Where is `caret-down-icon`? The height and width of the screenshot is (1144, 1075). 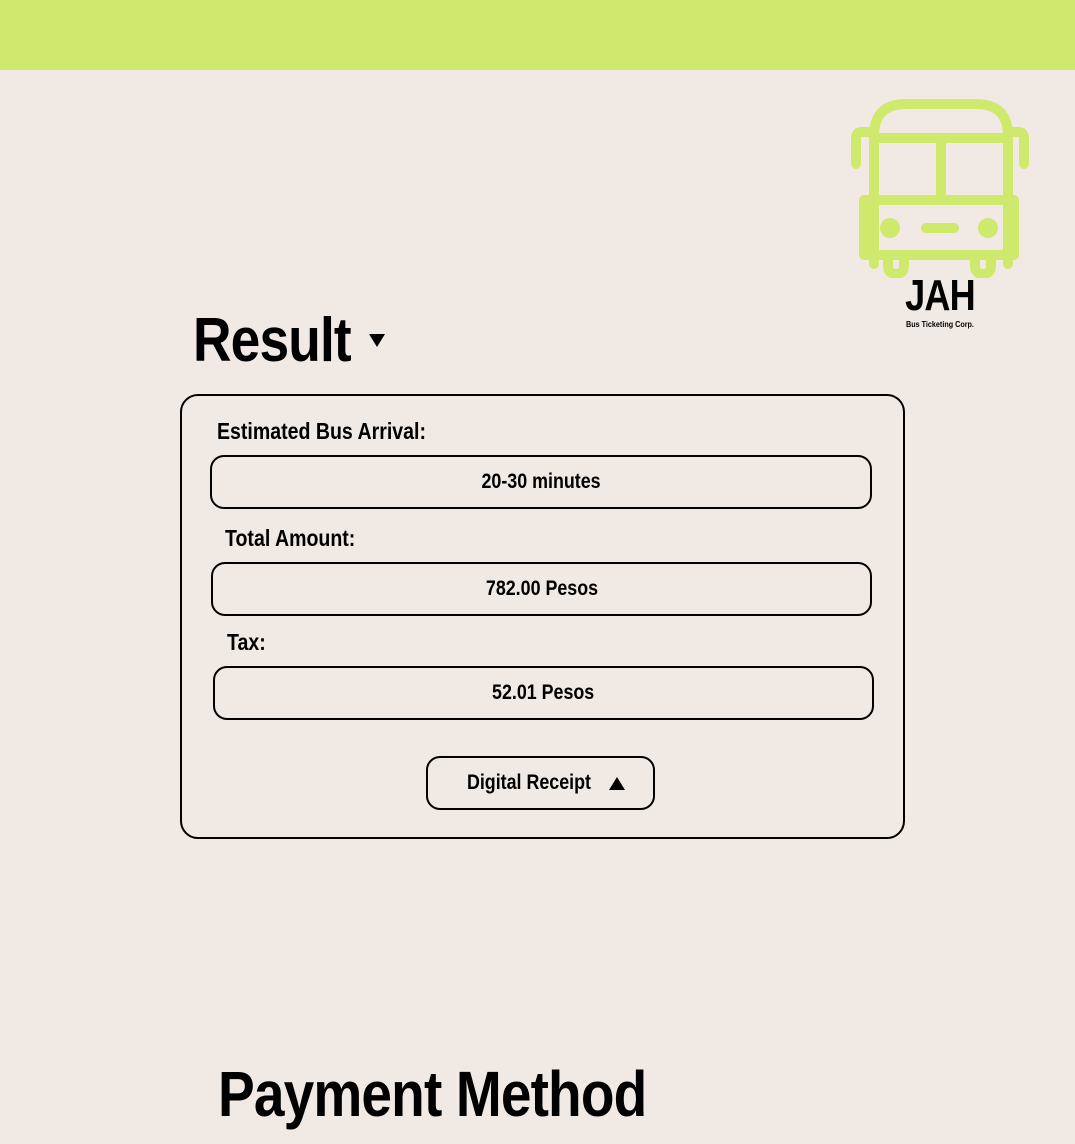
caret-down-icon is located at coordinates (377, 340).